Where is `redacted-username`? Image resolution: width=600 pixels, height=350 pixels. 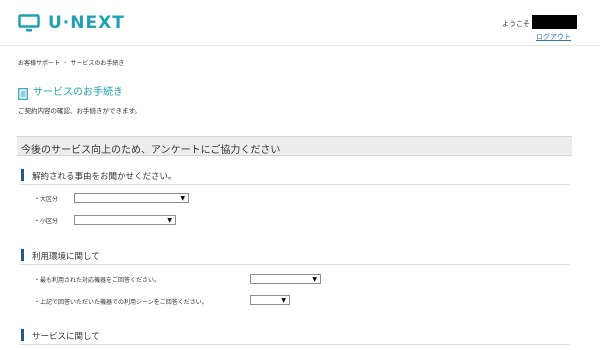 redacted-username is located at coordinates (554, 22).